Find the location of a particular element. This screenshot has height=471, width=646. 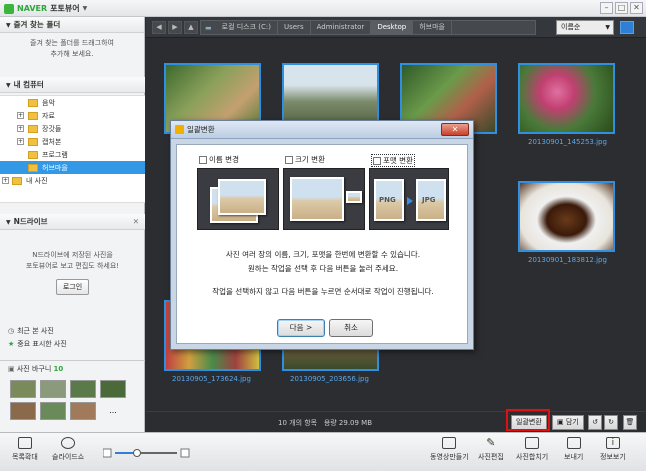

back-button: ◀ is located at coordinates (159, 27).